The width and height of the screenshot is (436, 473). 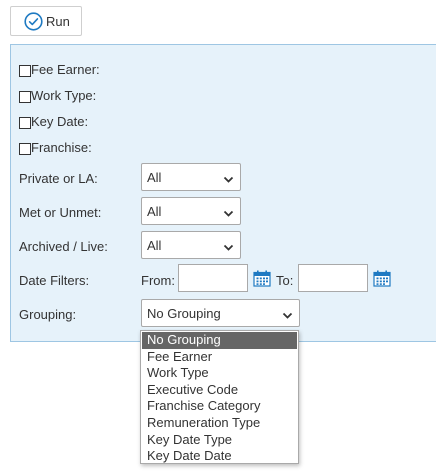 I want to click on archived-live-value: All, so click(x=154, y=245).